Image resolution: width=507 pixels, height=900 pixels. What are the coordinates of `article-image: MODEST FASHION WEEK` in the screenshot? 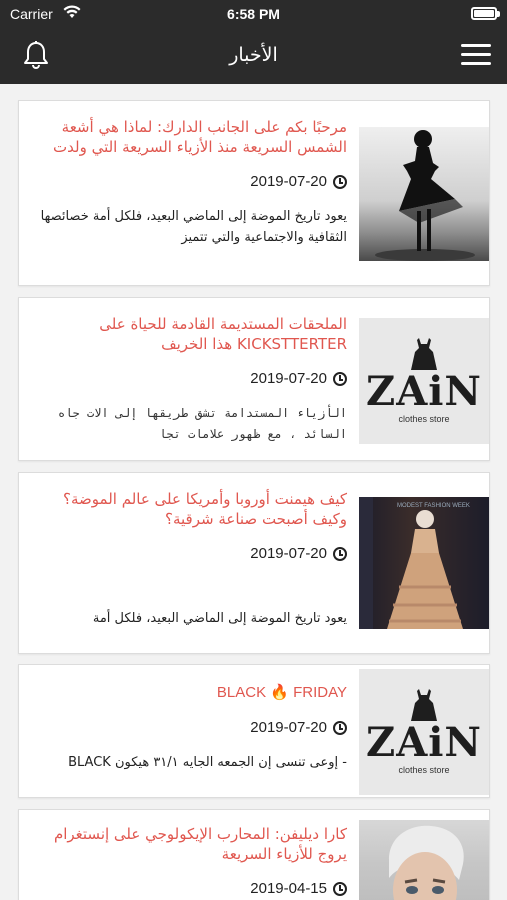 It's located at (424, 563).